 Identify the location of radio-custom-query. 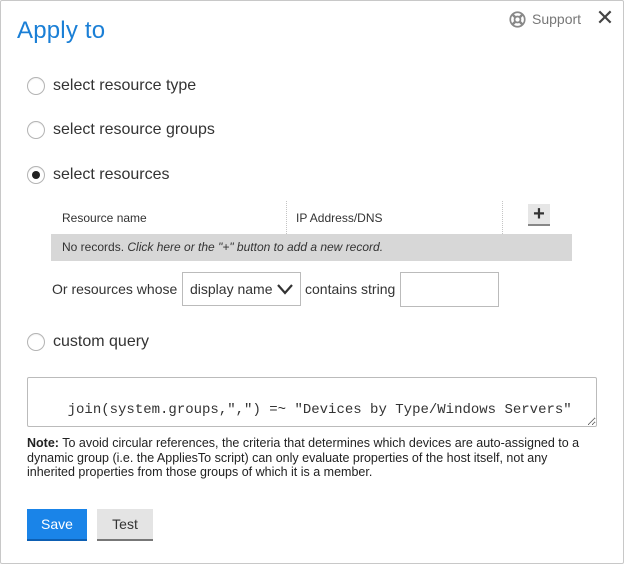
(36, 342).